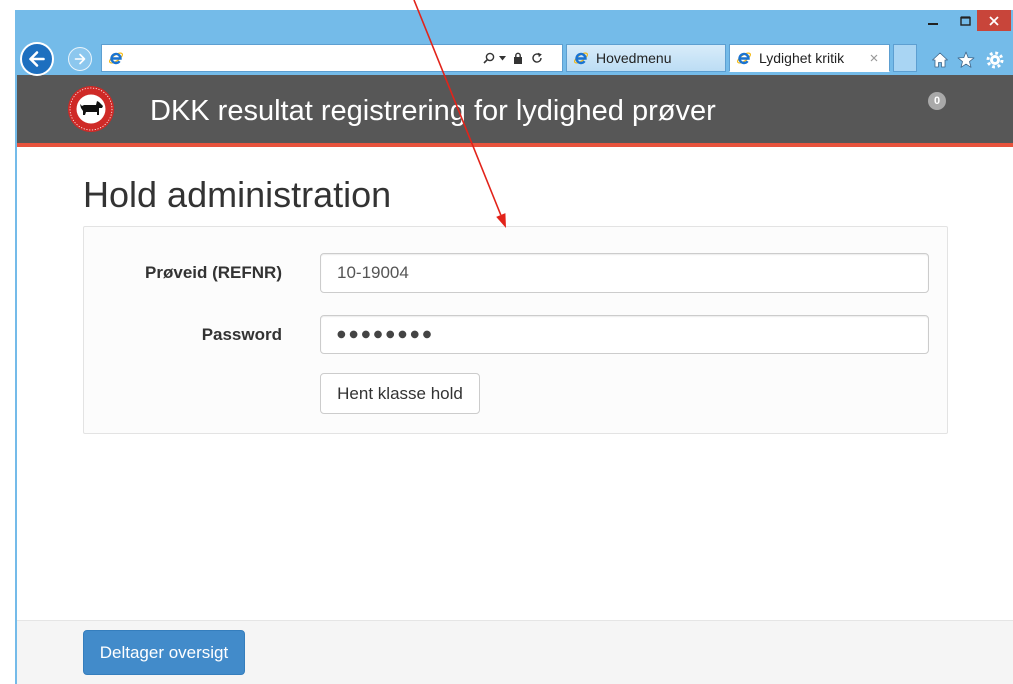 The image size is (1013, 684). What do you see at coordinates (624, 273) in the screenshot?
I see `refnr-input` at bounding box center [624, 273].